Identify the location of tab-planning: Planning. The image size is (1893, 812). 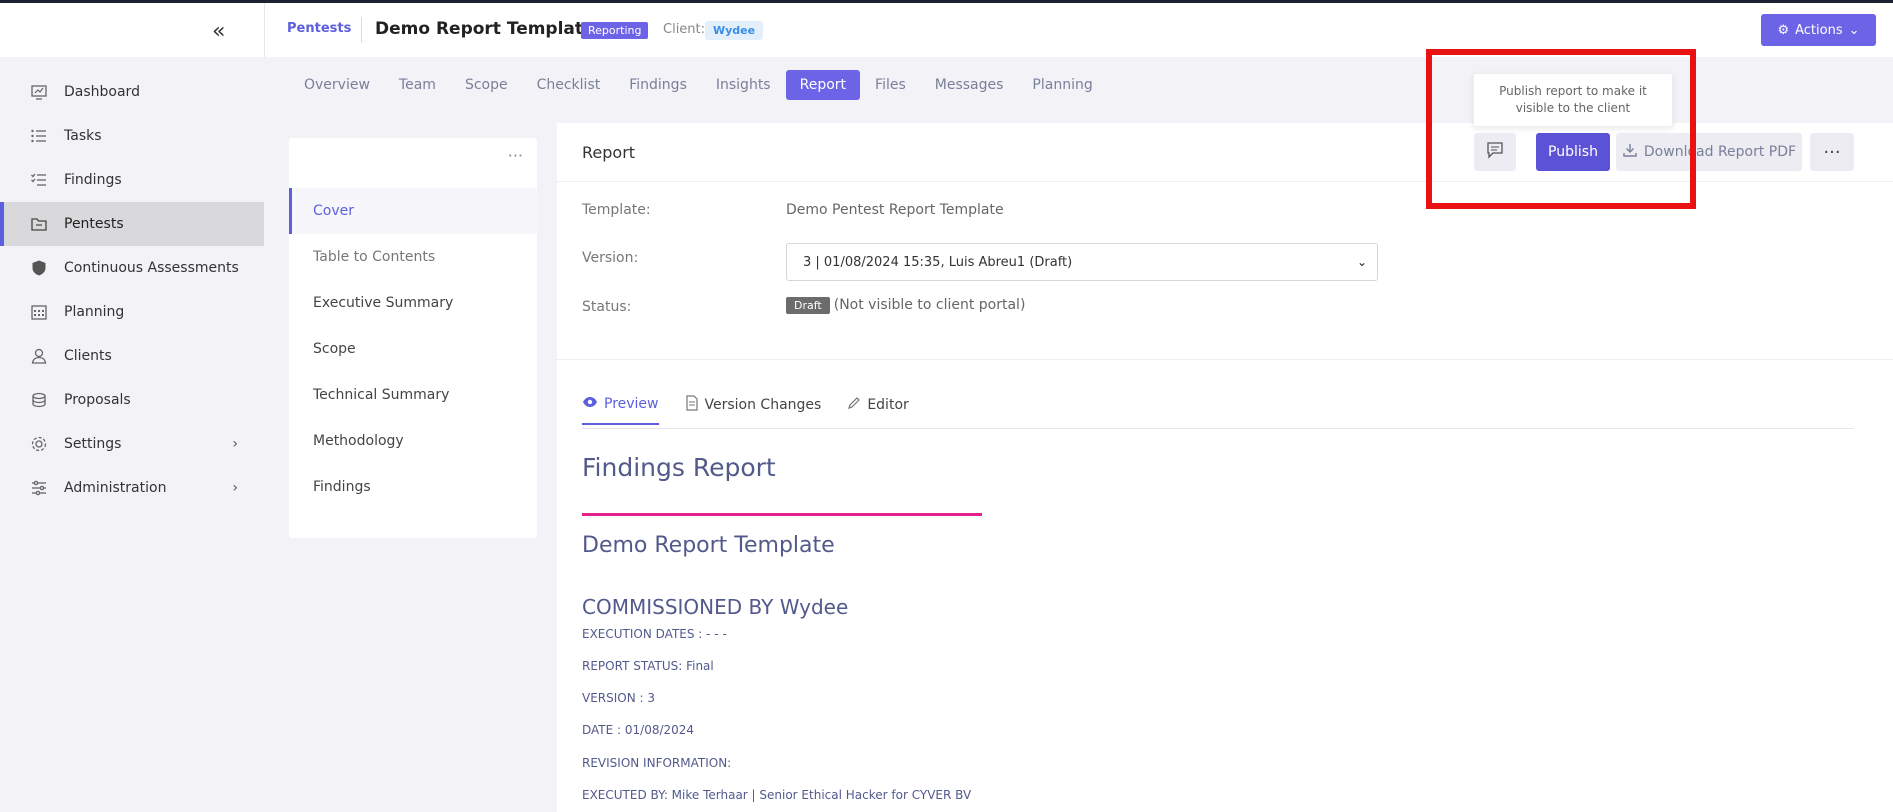
(1062, 85).